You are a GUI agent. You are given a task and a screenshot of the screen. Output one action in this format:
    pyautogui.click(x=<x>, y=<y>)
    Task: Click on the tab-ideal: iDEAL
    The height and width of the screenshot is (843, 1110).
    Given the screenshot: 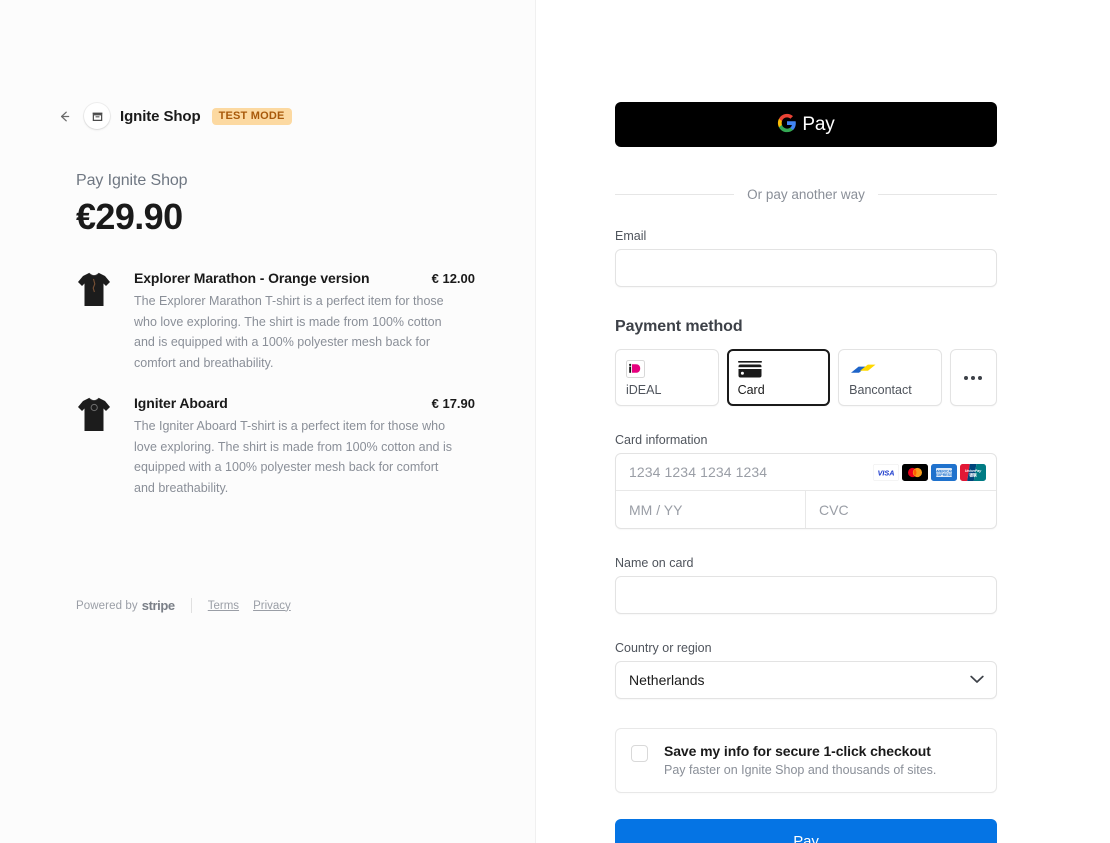 What is the action you would take?
    pyautogui.click(x=667, y=377)
    